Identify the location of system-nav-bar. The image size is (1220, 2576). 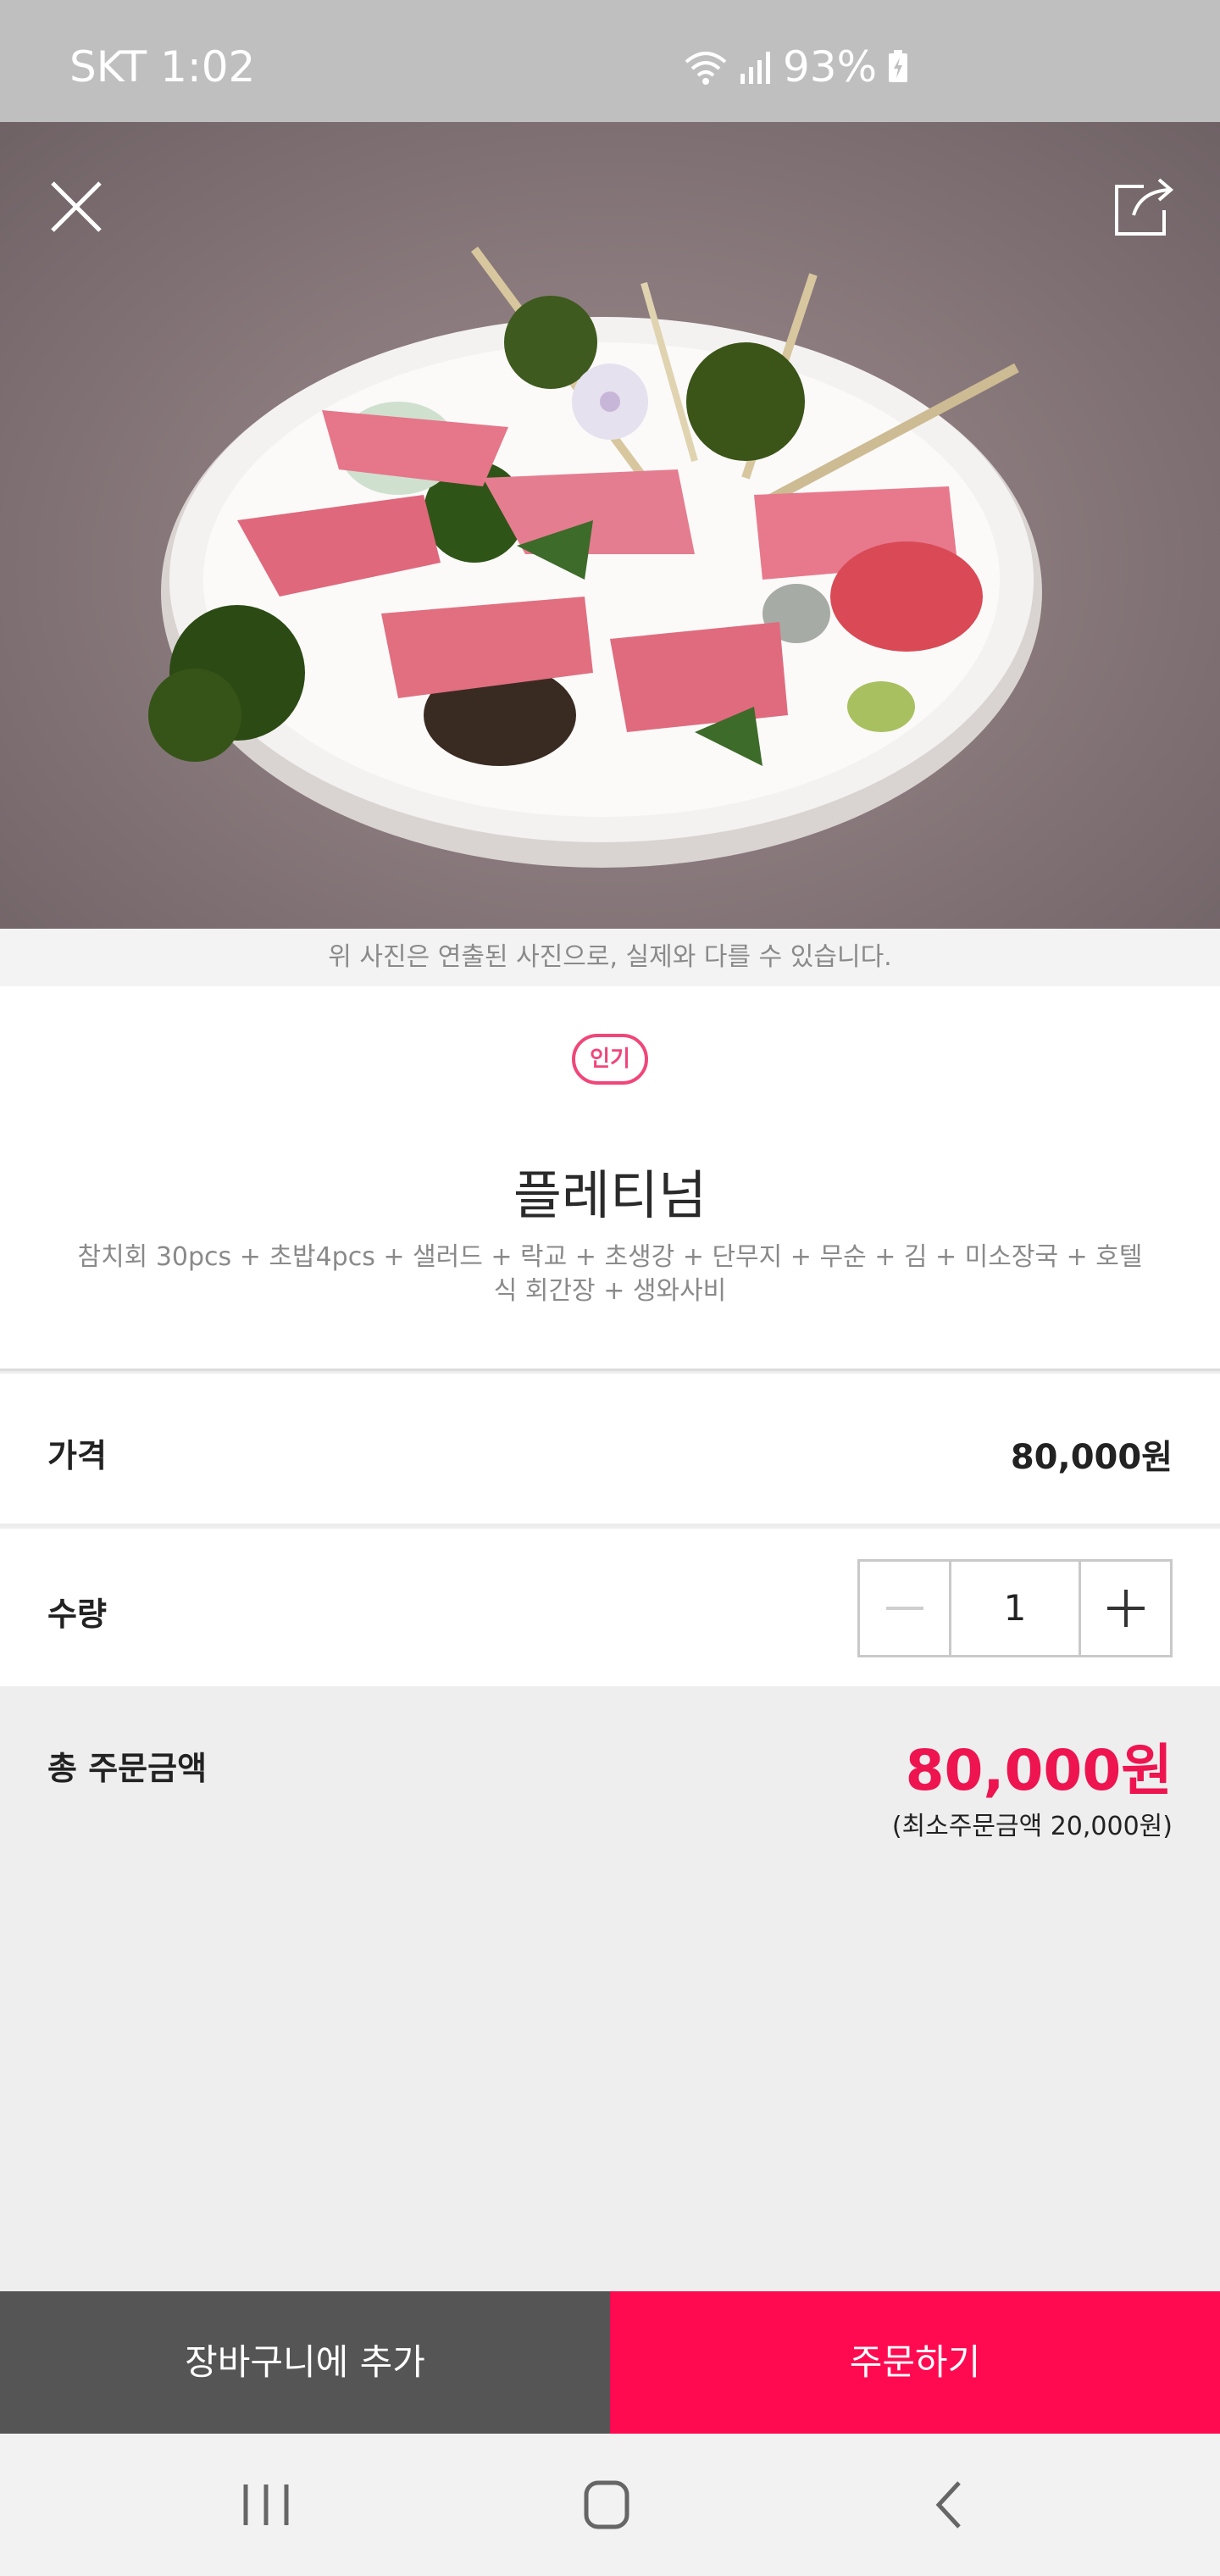
(610, 2505).